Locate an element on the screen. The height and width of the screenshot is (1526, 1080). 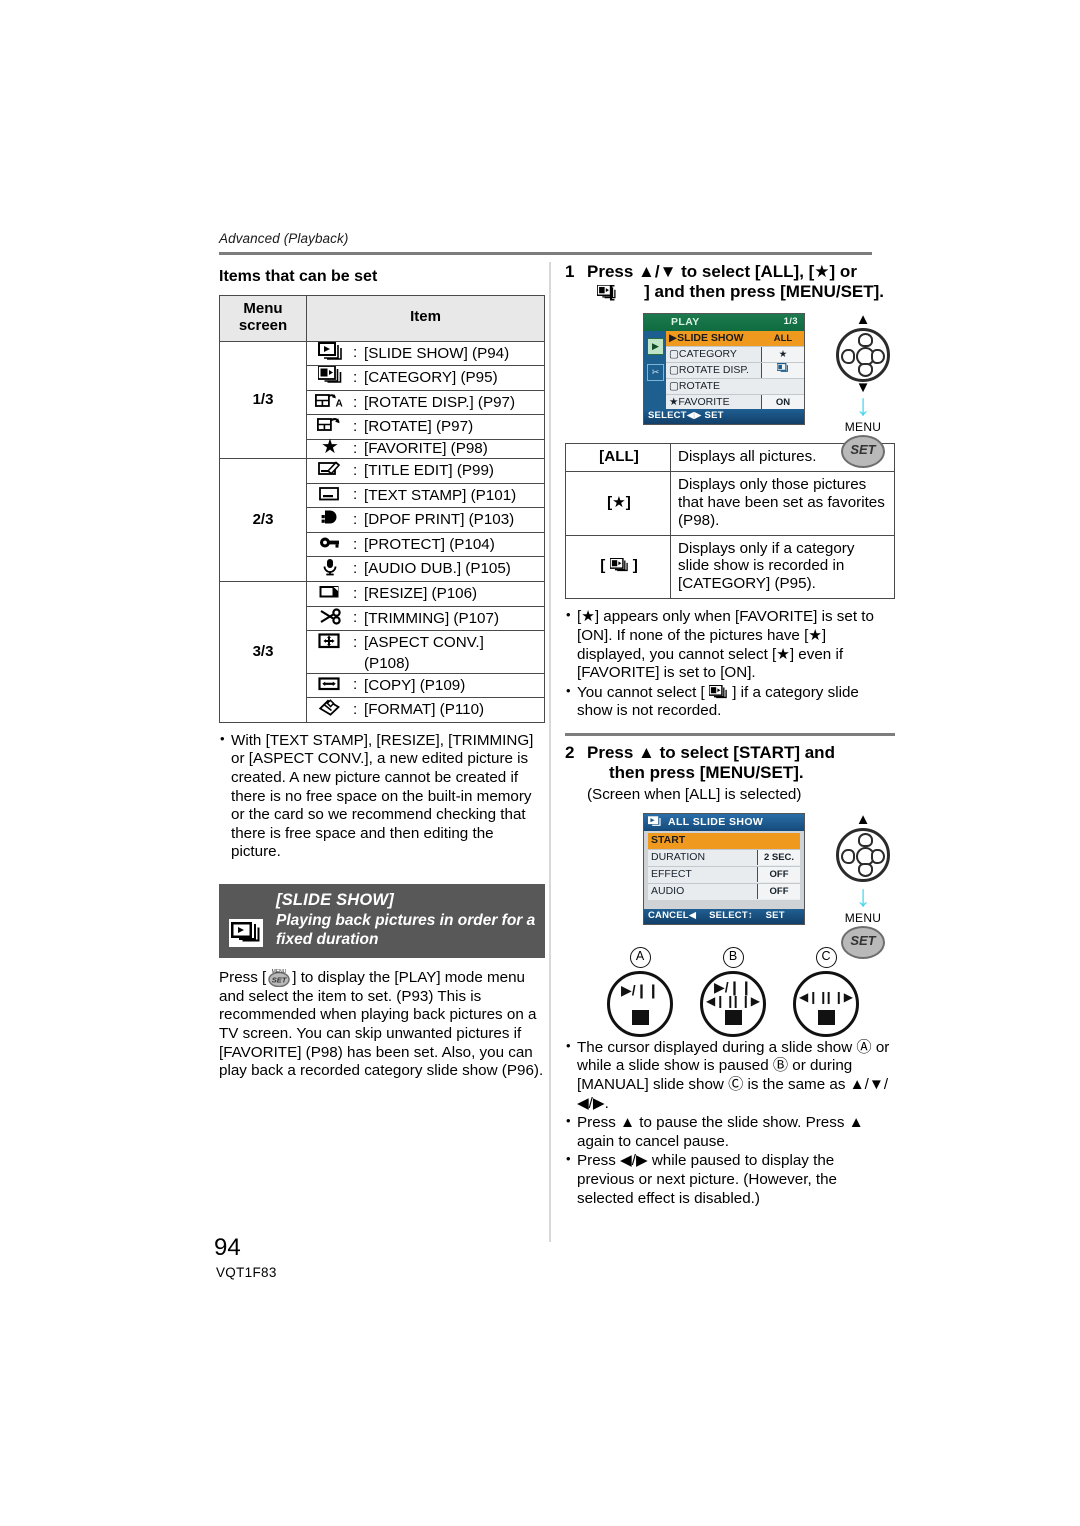
lcd-row-label: EFFECT is located at coordinates (671, 873).